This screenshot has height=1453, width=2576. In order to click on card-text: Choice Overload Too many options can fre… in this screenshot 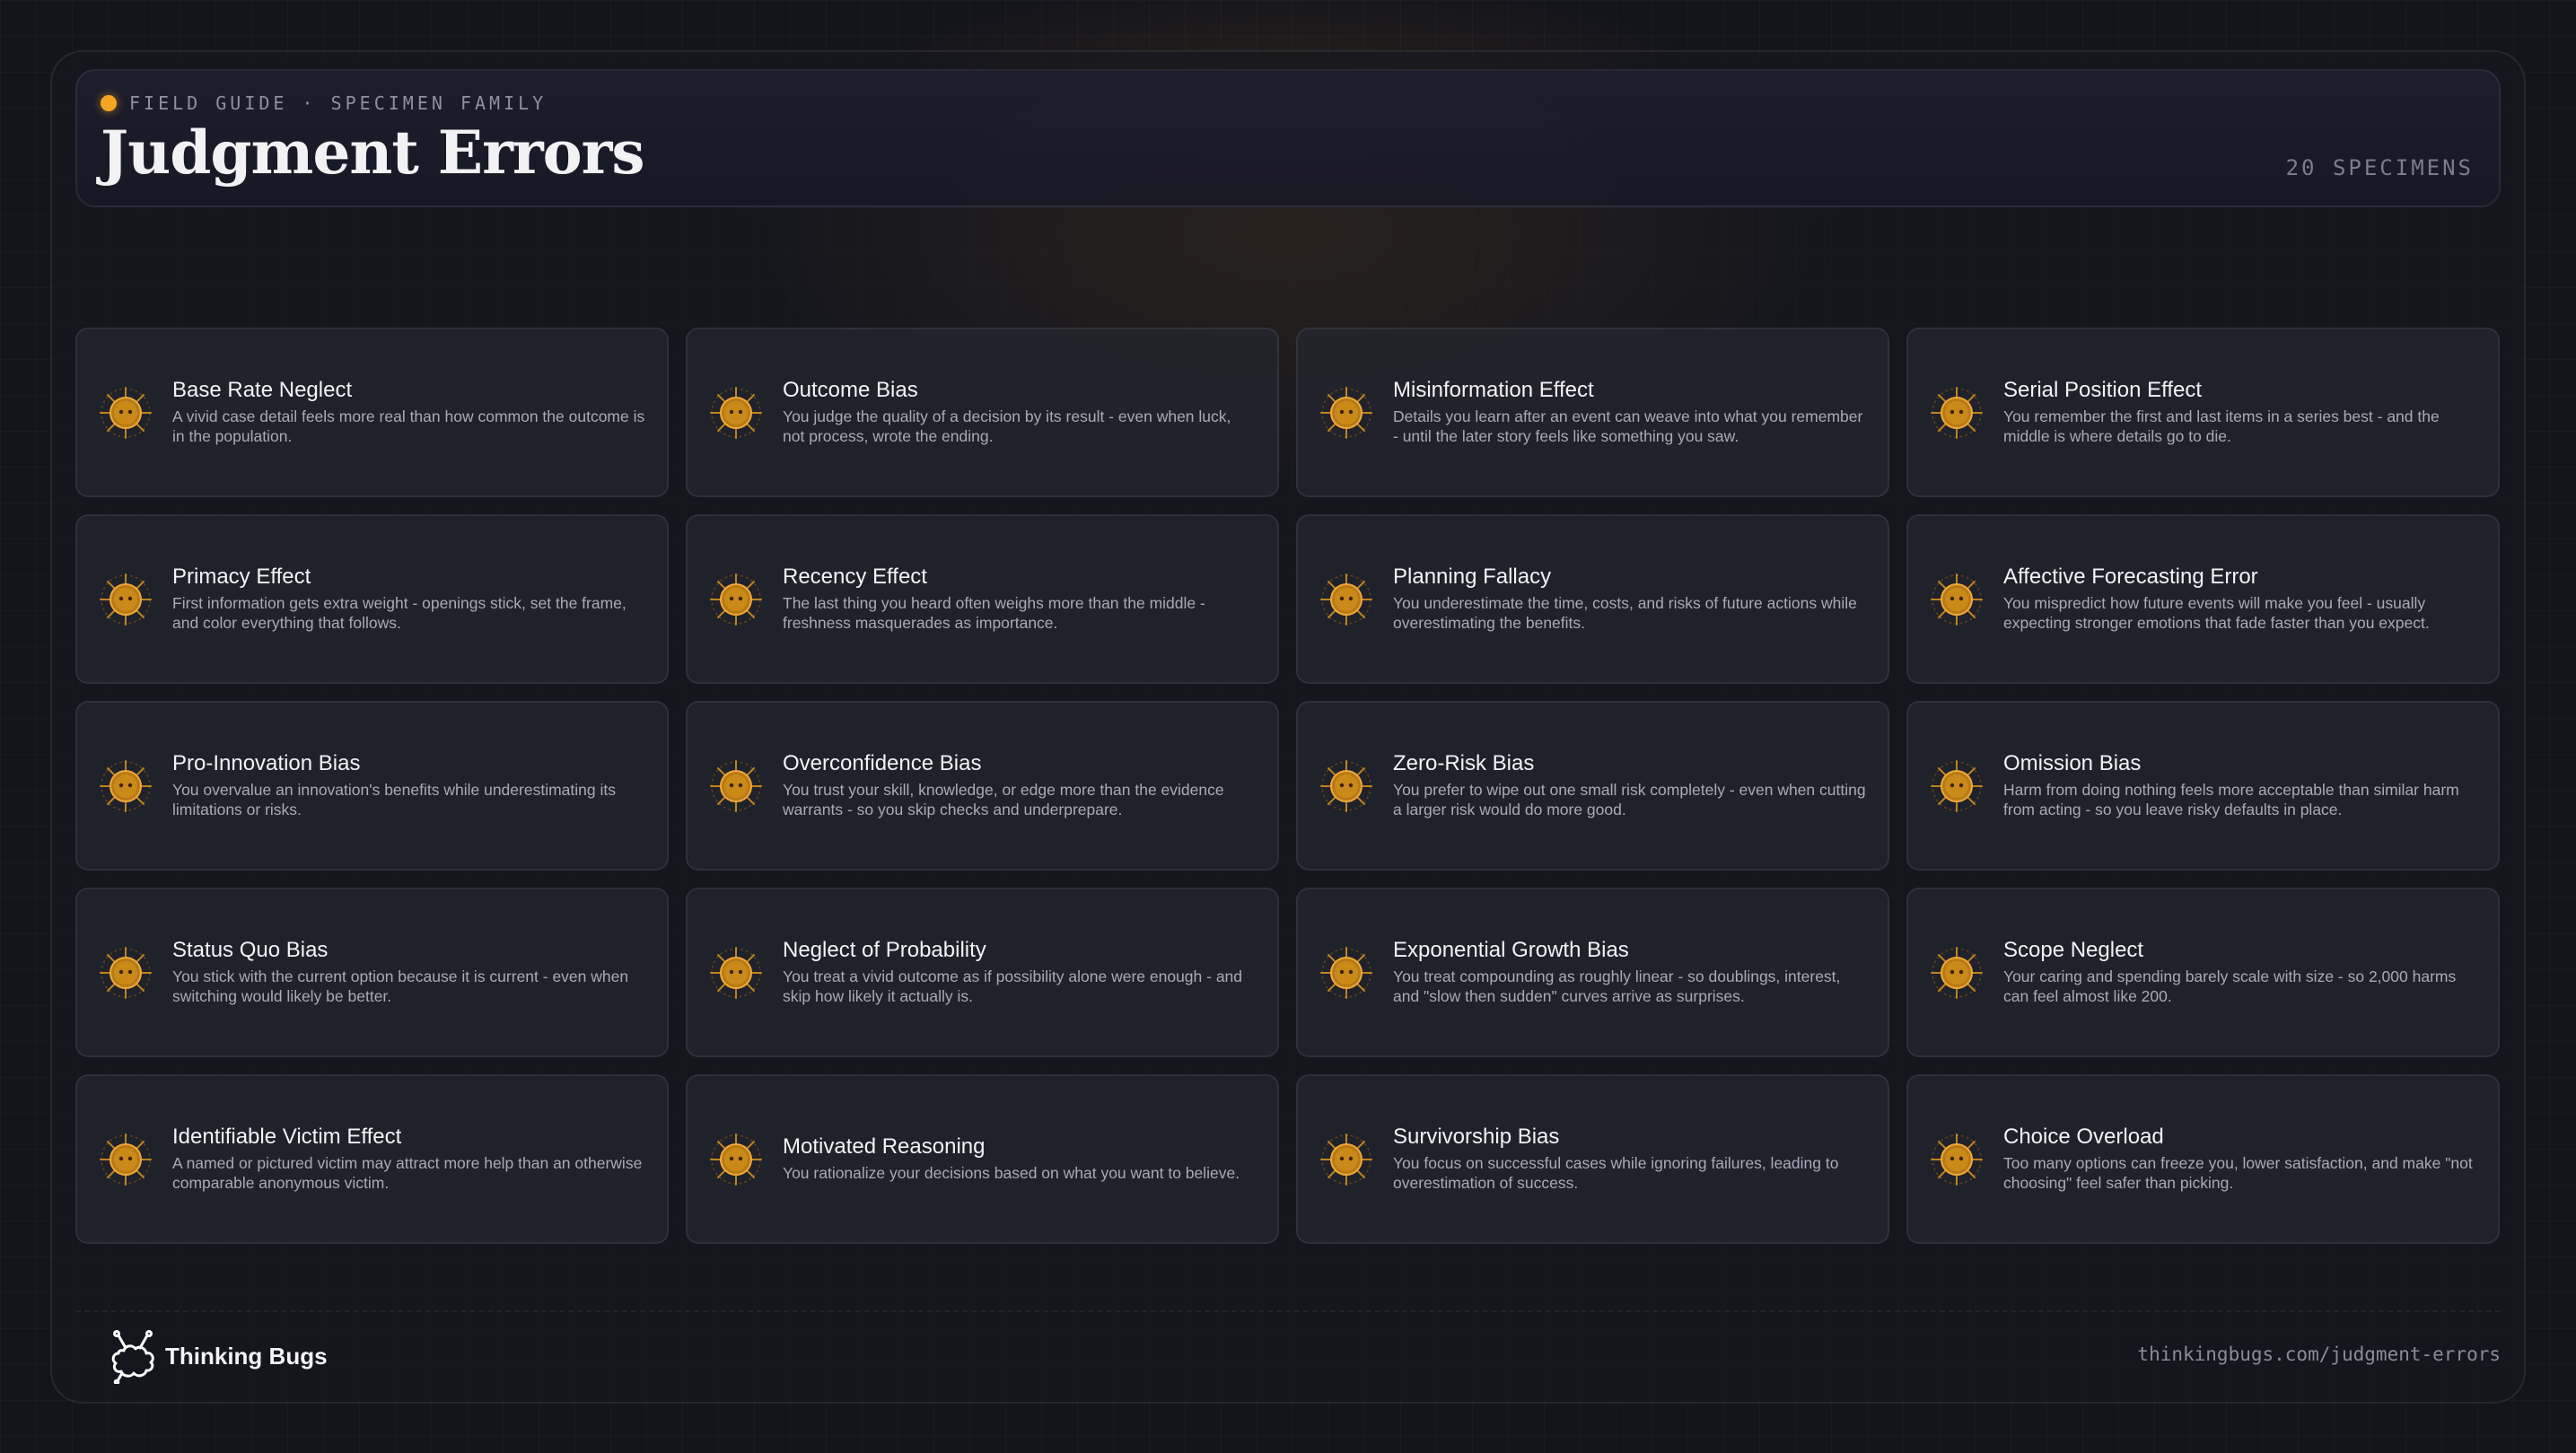, I will do `click(2239, 1159)`.